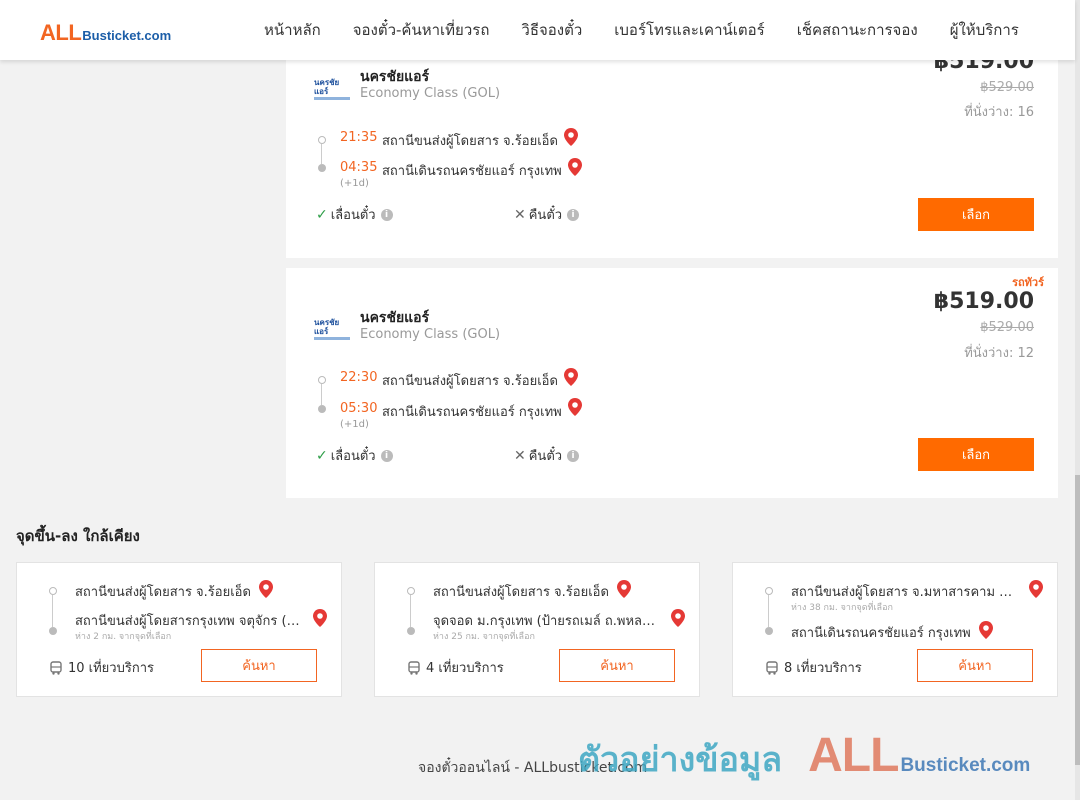  I want to click on trip-count: 4 เที่ยวบริการ, so click(455, 667).